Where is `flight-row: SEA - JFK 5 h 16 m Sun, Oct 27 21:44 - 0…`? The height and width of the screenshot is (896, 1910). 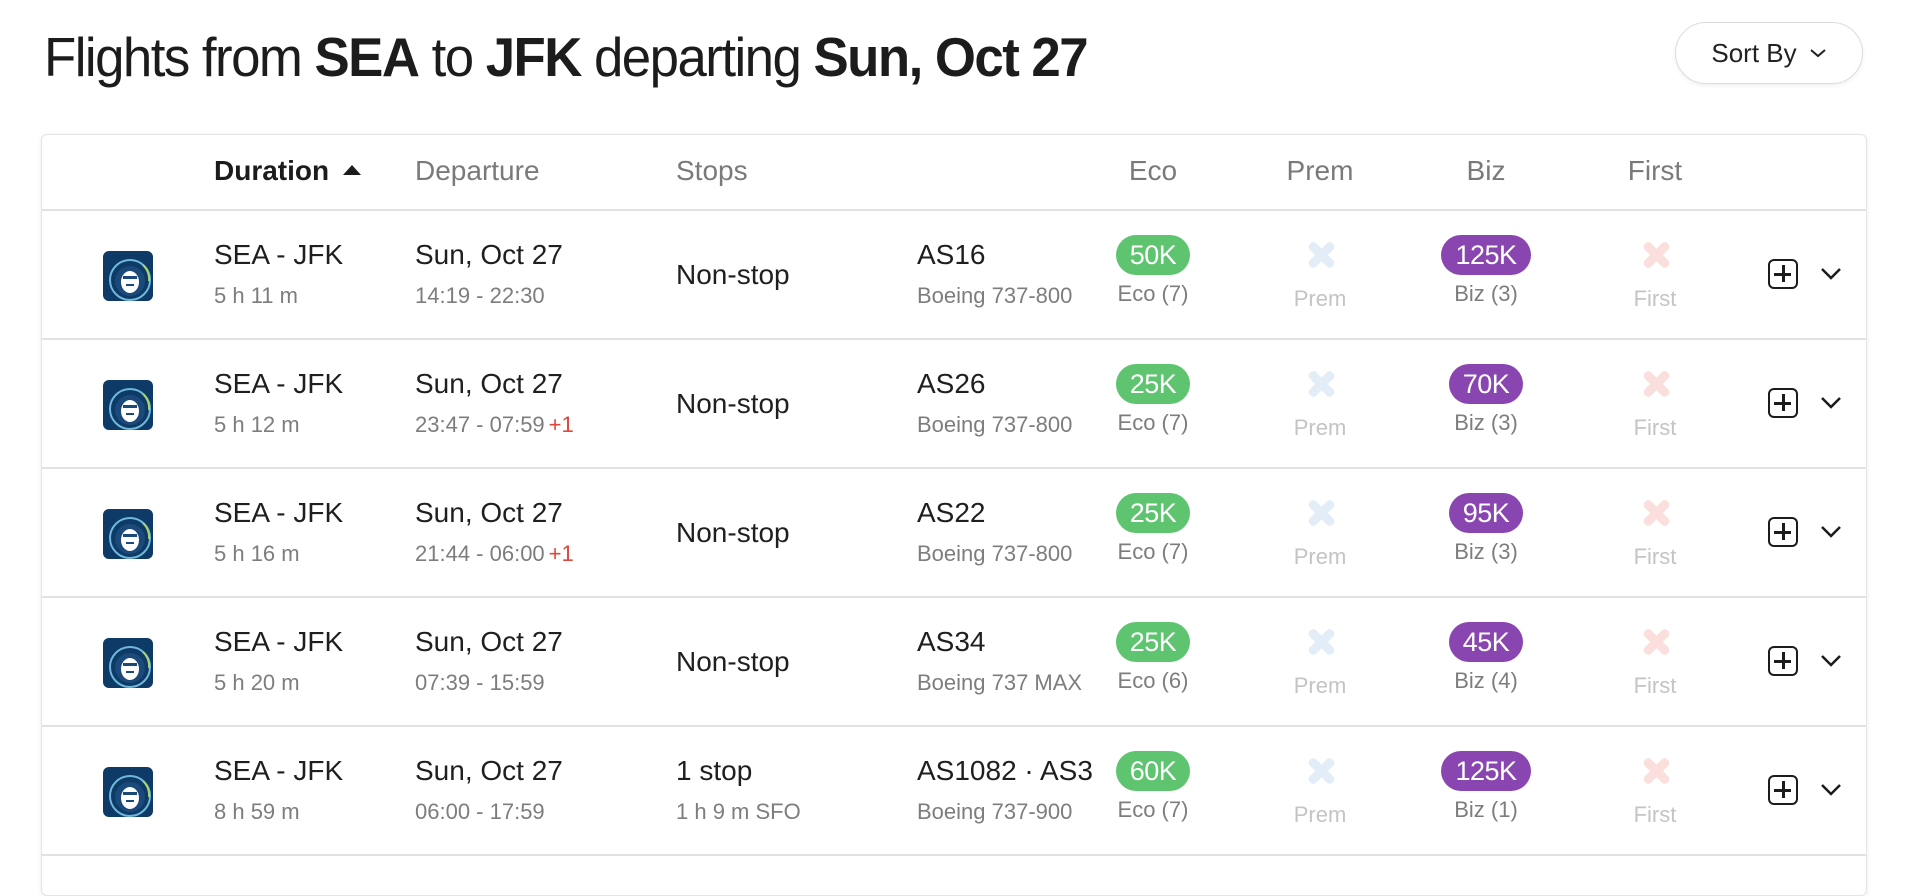
flight-row: SEA - JFK 5 h 16 m Sun, Oct 27 21:44 - 0… is located at coordinates (954, 533).